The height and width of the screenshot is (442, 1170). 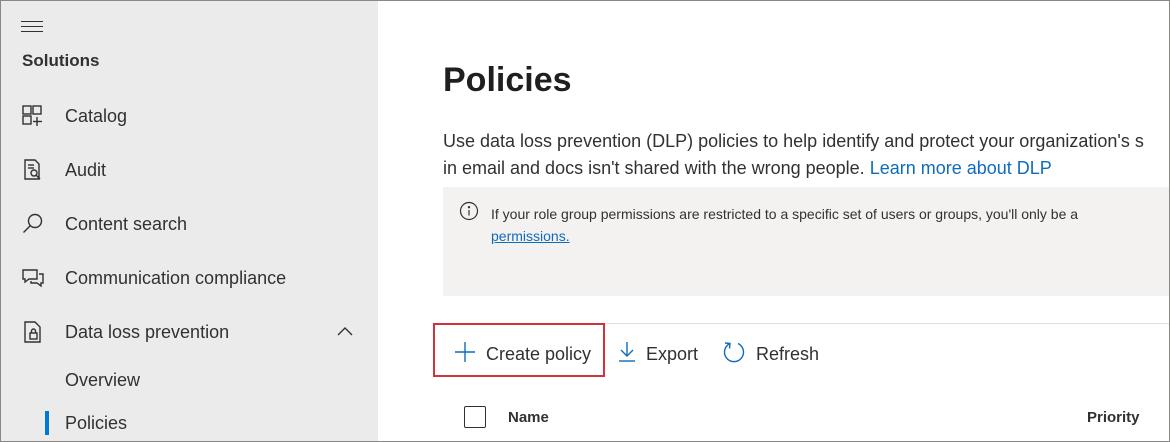 What do you see at coordinates (961, 168) in the screenshot?
I see `learn-more-link: Learn more about DLP` at bounding box center [961, 168].